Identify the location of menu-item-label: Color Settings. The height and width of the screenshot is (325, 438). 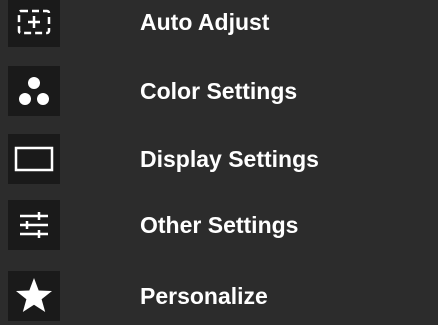
(219, 91).